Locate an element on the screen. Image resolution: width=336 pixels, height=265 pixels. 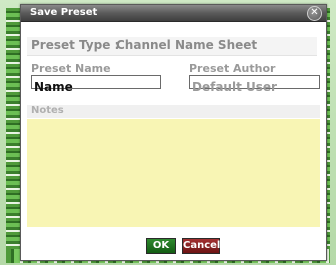
preset-author-label: Preset Author is located at coordinates (232, 68).